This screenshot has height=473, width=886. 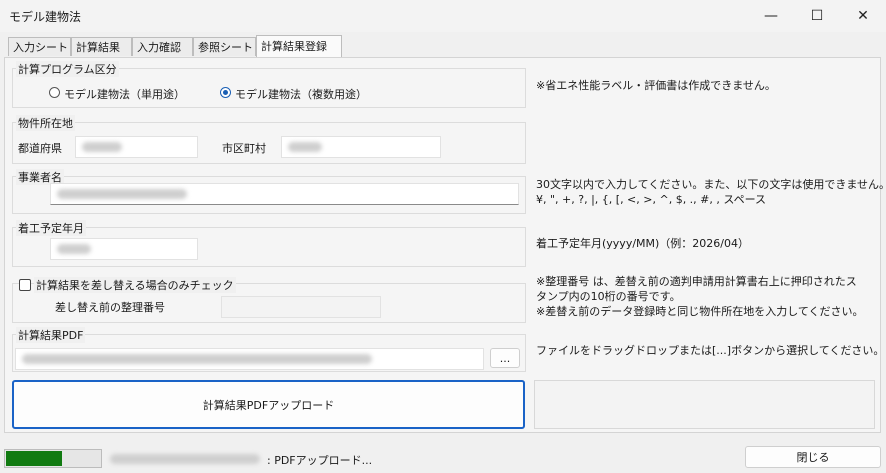 What do you see at coordinates (813, 457) in the screenshot?
I see `close-dialog-button: 閉じる` at bounding box center [813, 457].